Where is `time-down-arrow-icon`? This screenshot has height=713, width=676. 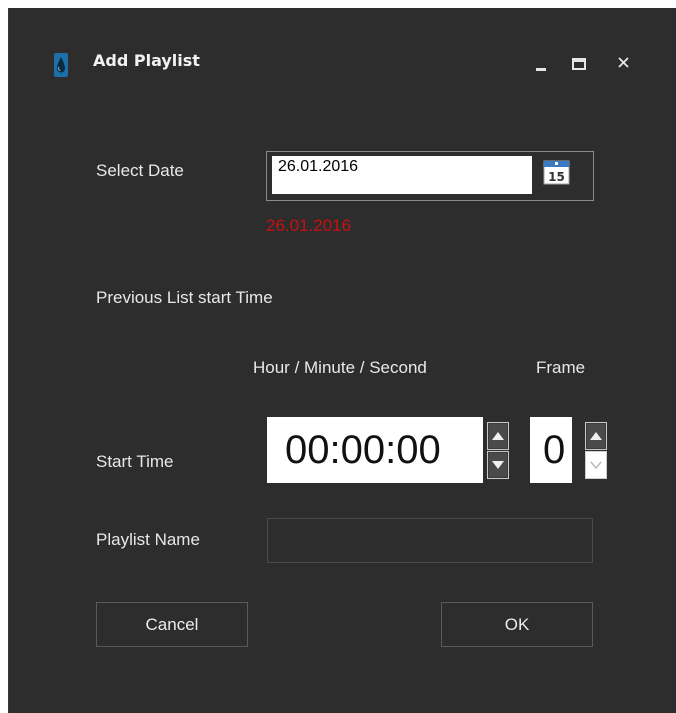
time-down-arrow-icon is located at coordinates (498, 465).